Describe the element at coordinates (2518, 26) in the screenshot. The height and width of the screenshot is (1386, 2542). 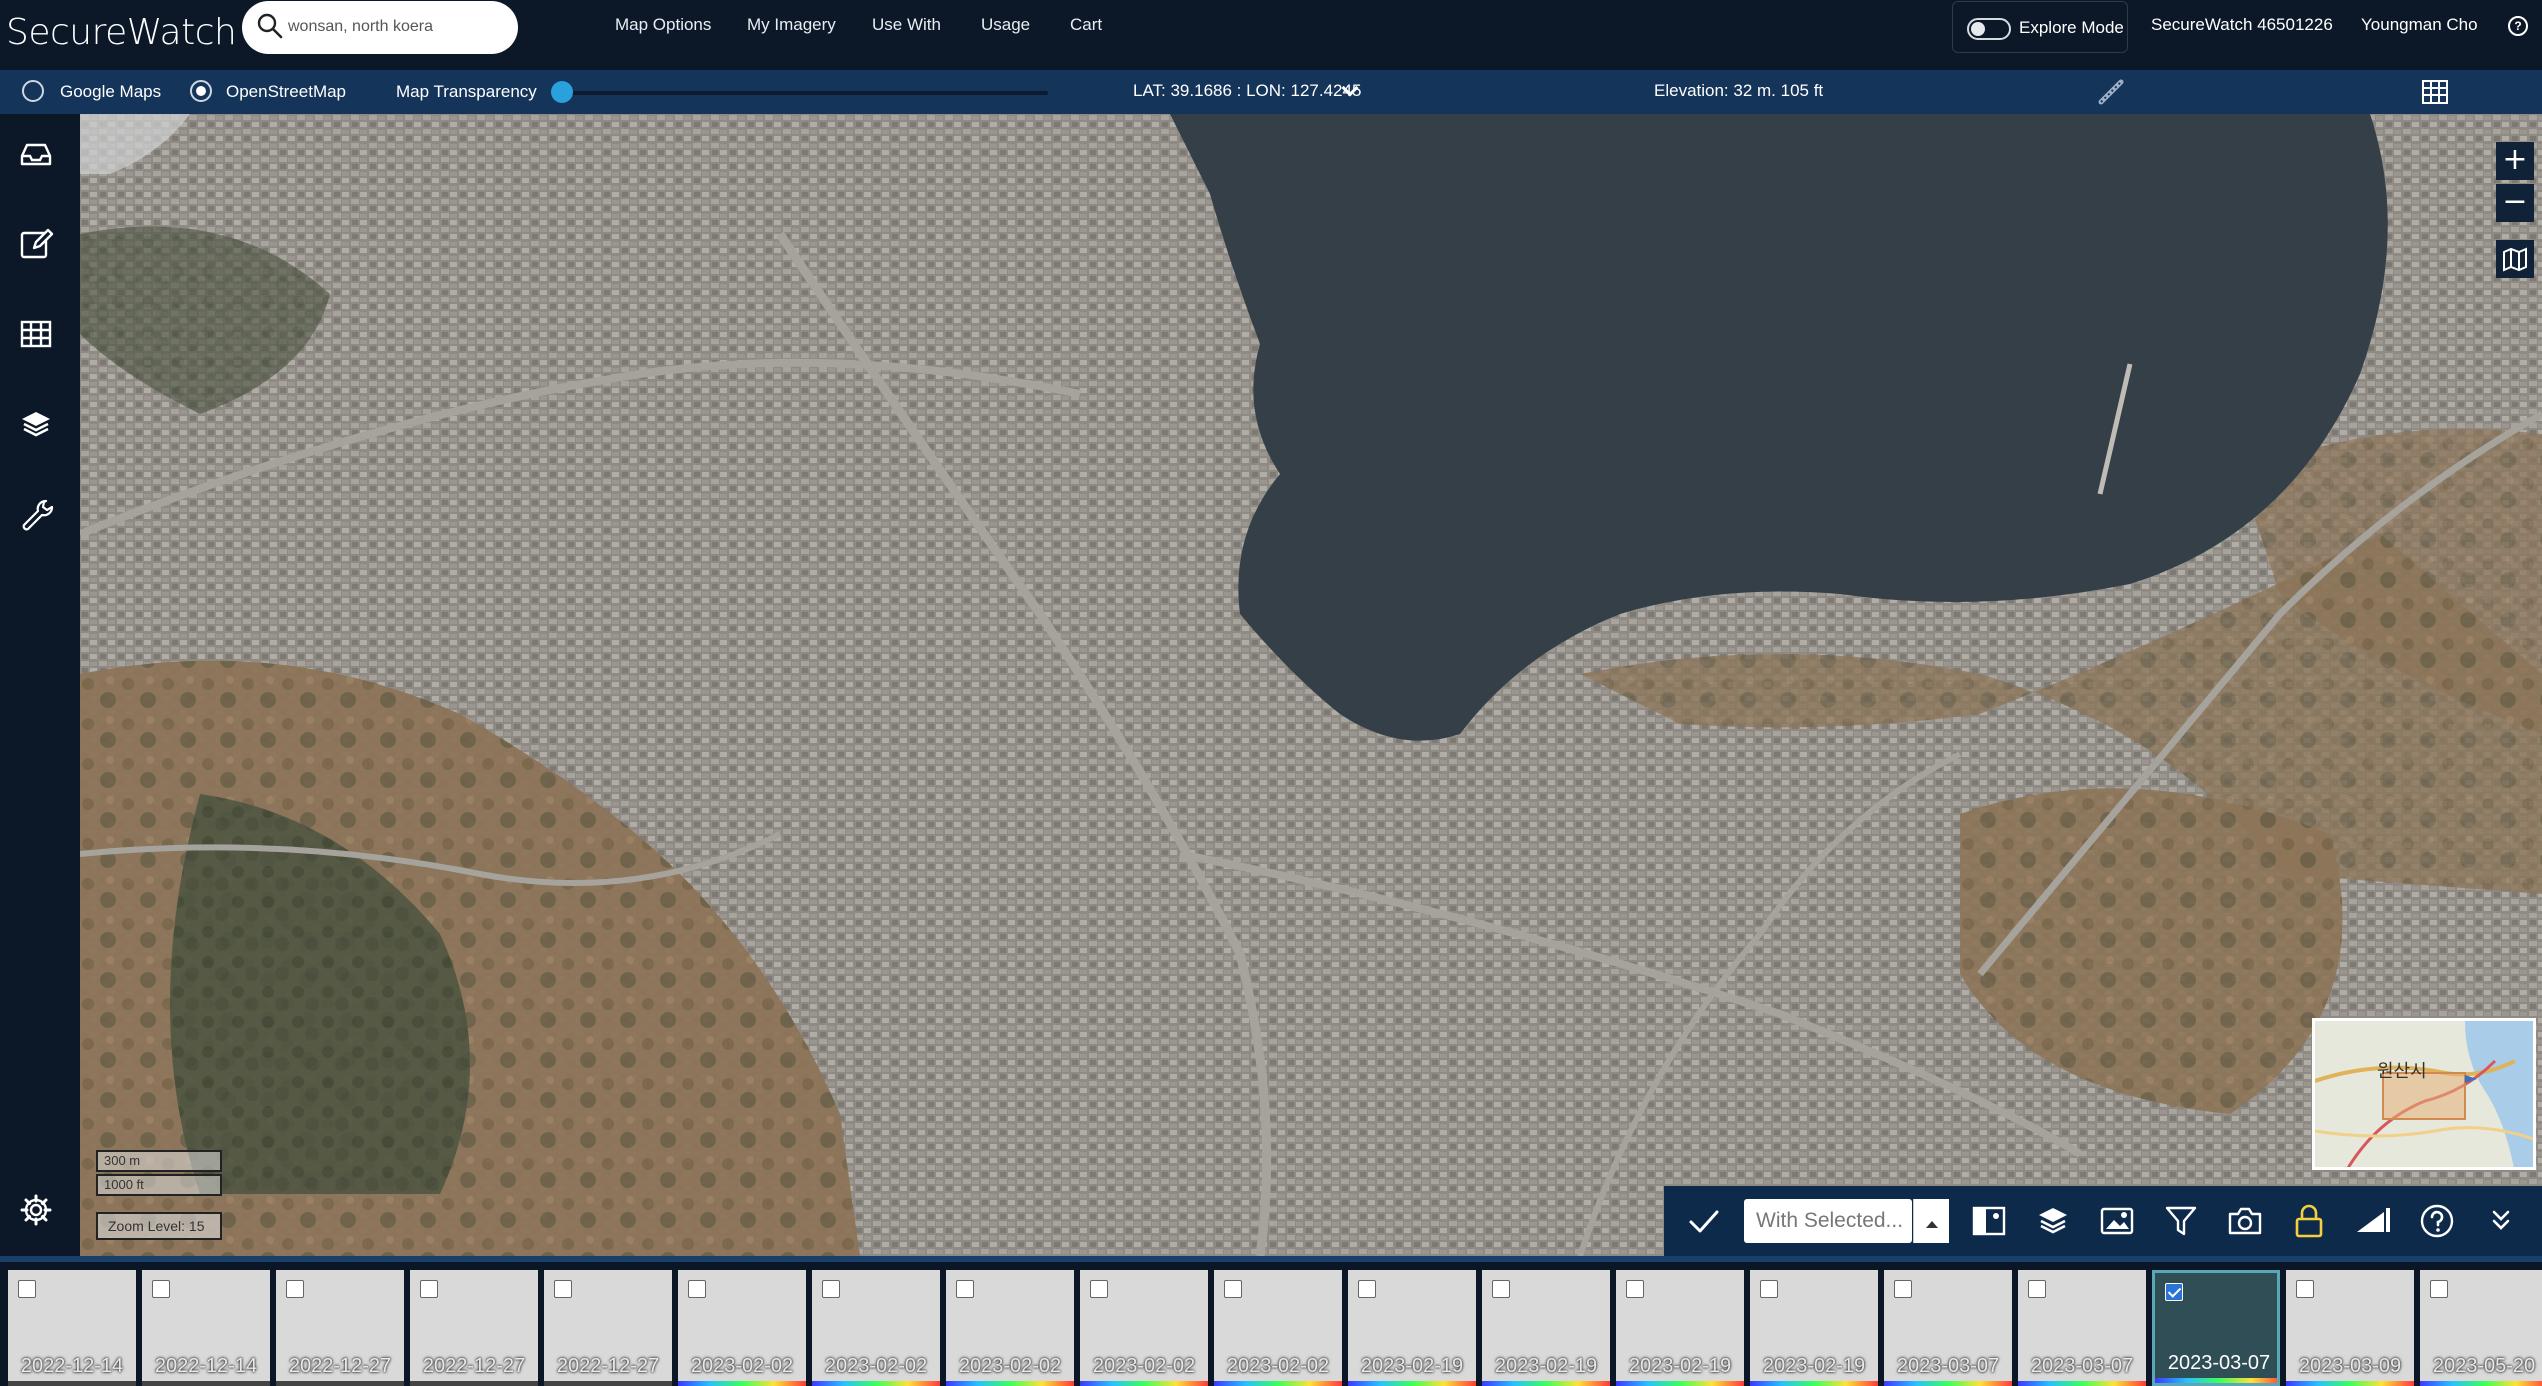
I see `help-icon: ?` at that location.